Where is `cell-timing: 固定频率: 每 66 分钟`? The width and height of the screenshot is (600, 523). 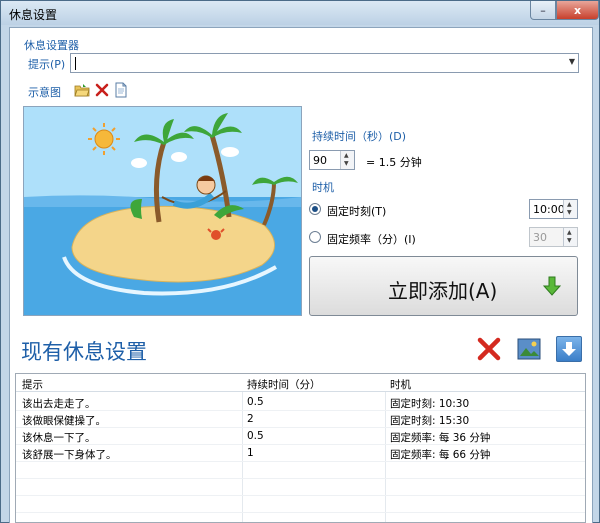 cell-timing: 固定频率: 每 66 分钟 is located at coordinates (440, 455).